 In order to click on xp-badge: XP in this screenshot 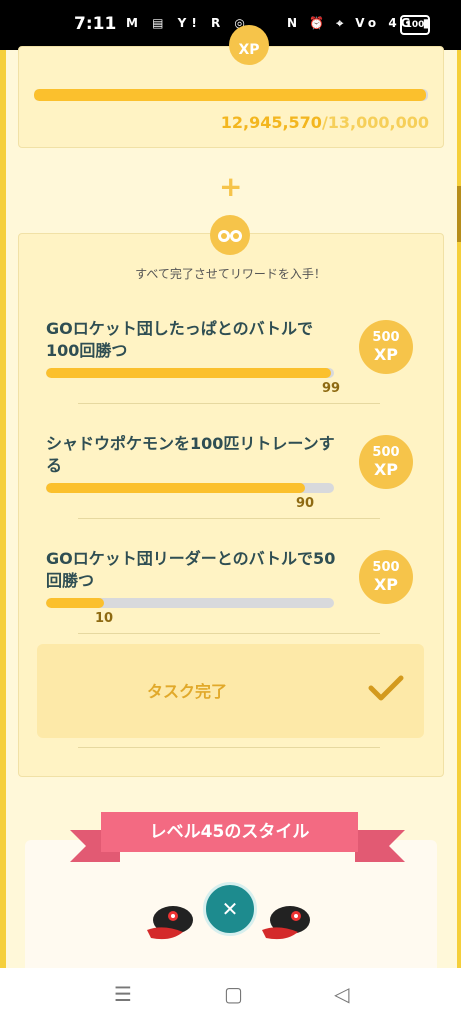, I will do `click(249, 45)`.